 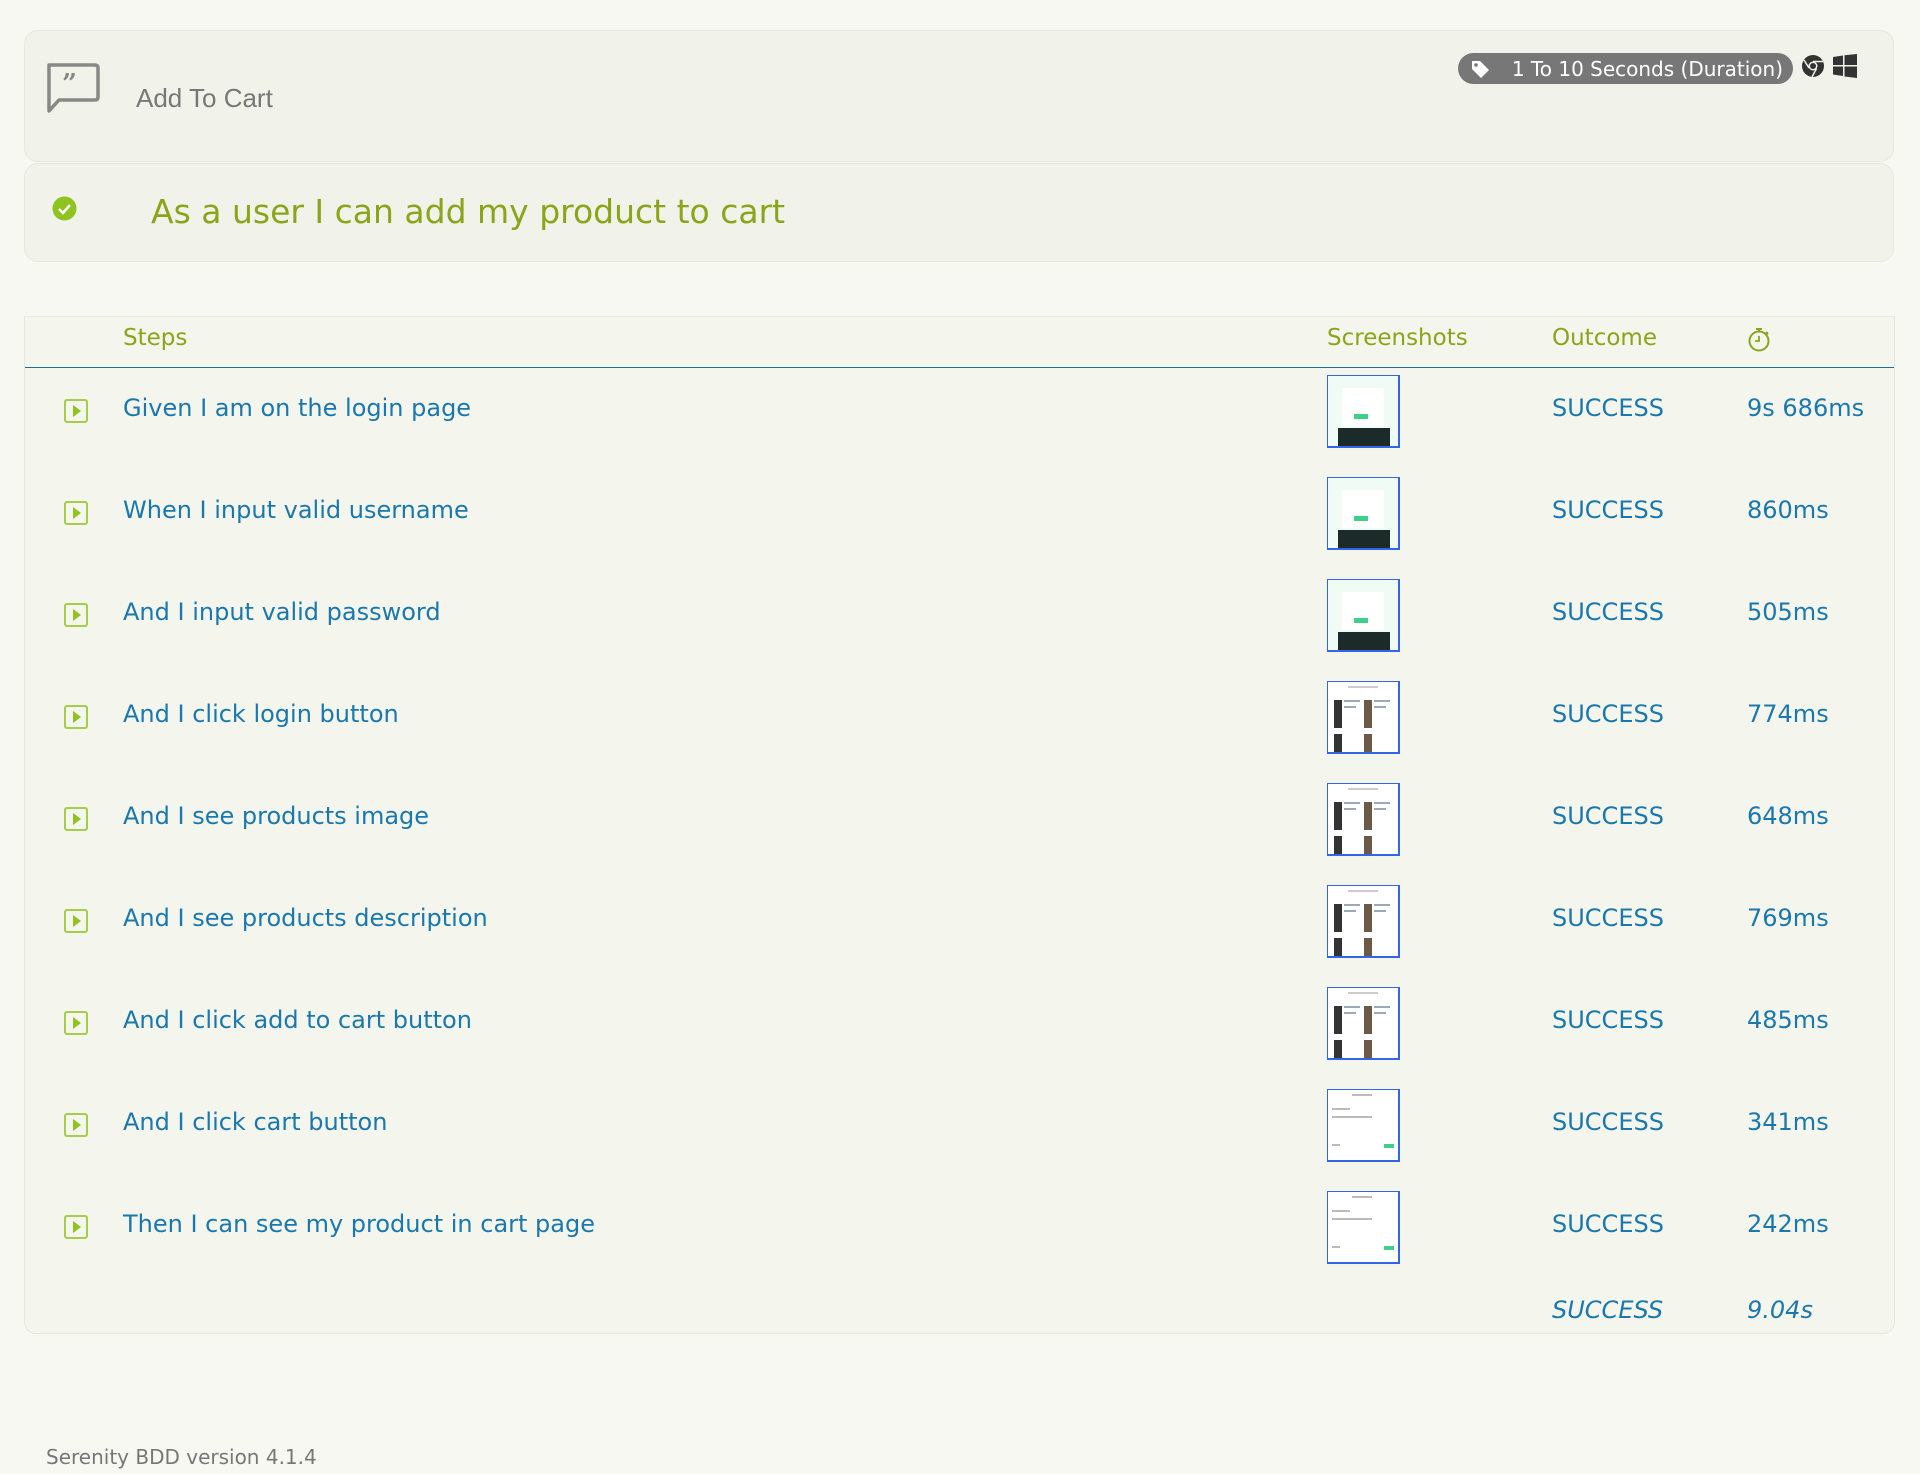 I want to click on step-duration: 774ms, so click(x=1788, y=714).